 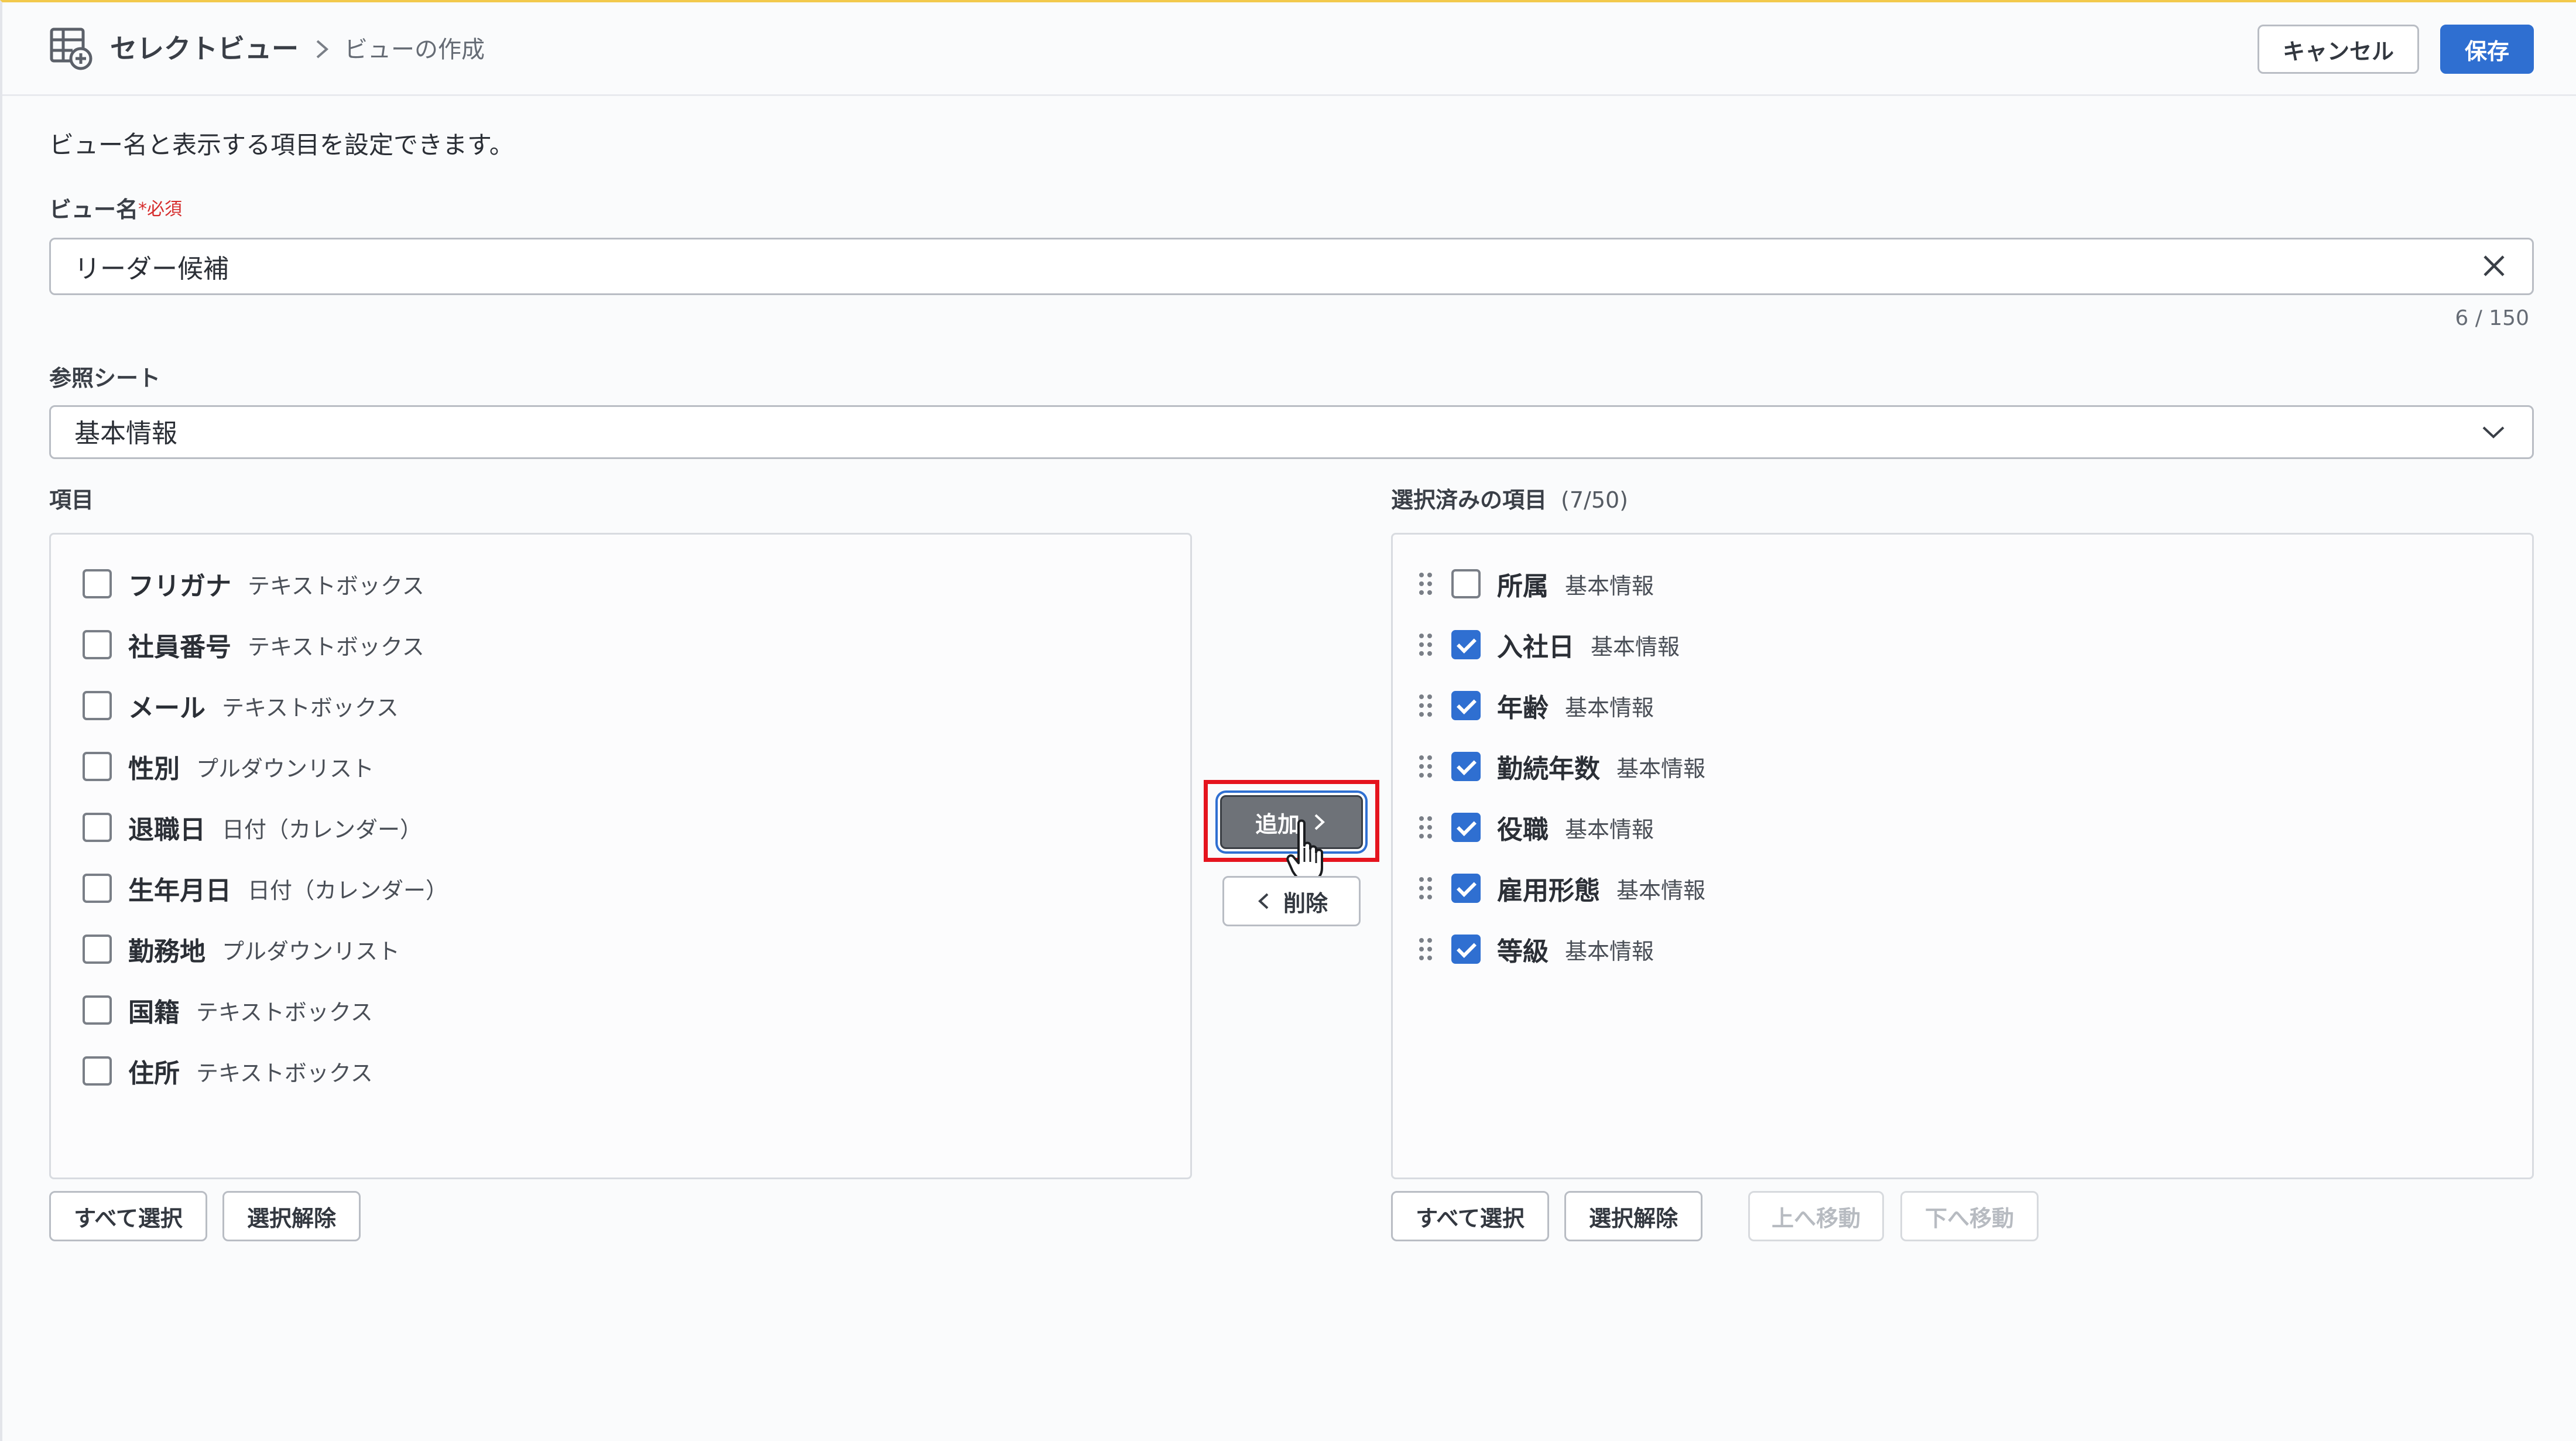 What do you see at coordinates (1523, 830) in the screenshot?
I see `item-name: 役職` at bounding box center [1523, 830].